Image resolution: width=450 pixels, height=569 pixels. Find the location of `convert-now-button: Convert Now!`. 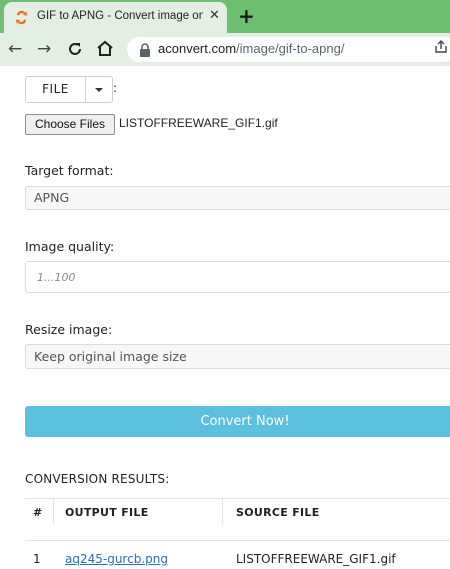

convert-now-button: Convert Now! is located at coordinates (237, 421).